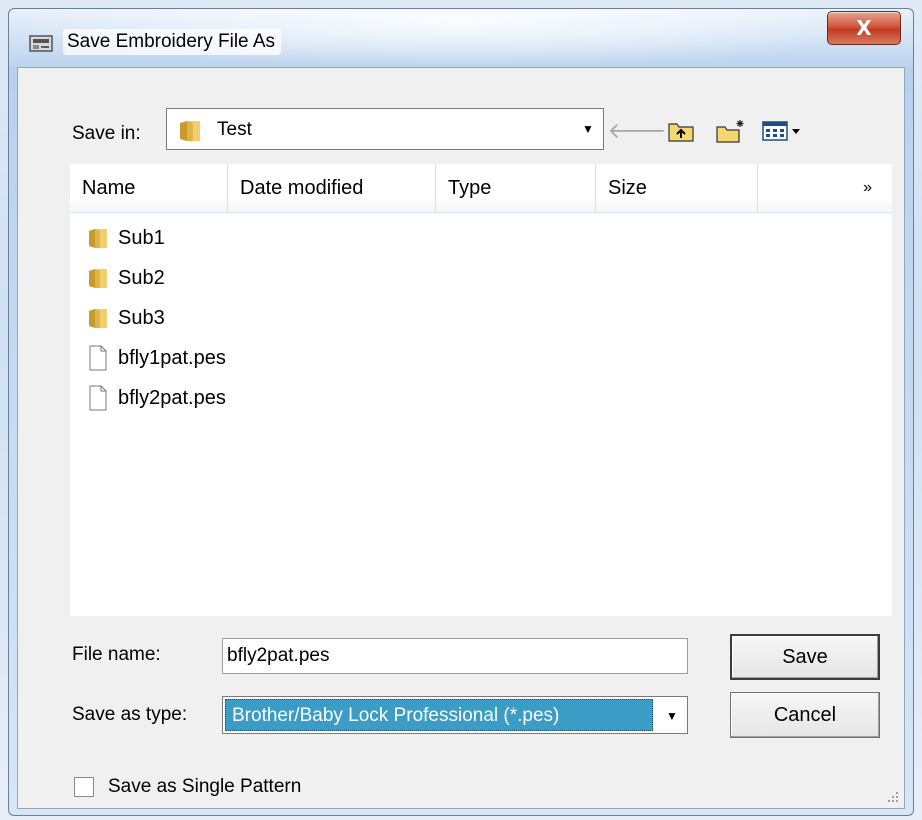  I want to click on back-arrow-icon: 🡐, so click(637, 131).